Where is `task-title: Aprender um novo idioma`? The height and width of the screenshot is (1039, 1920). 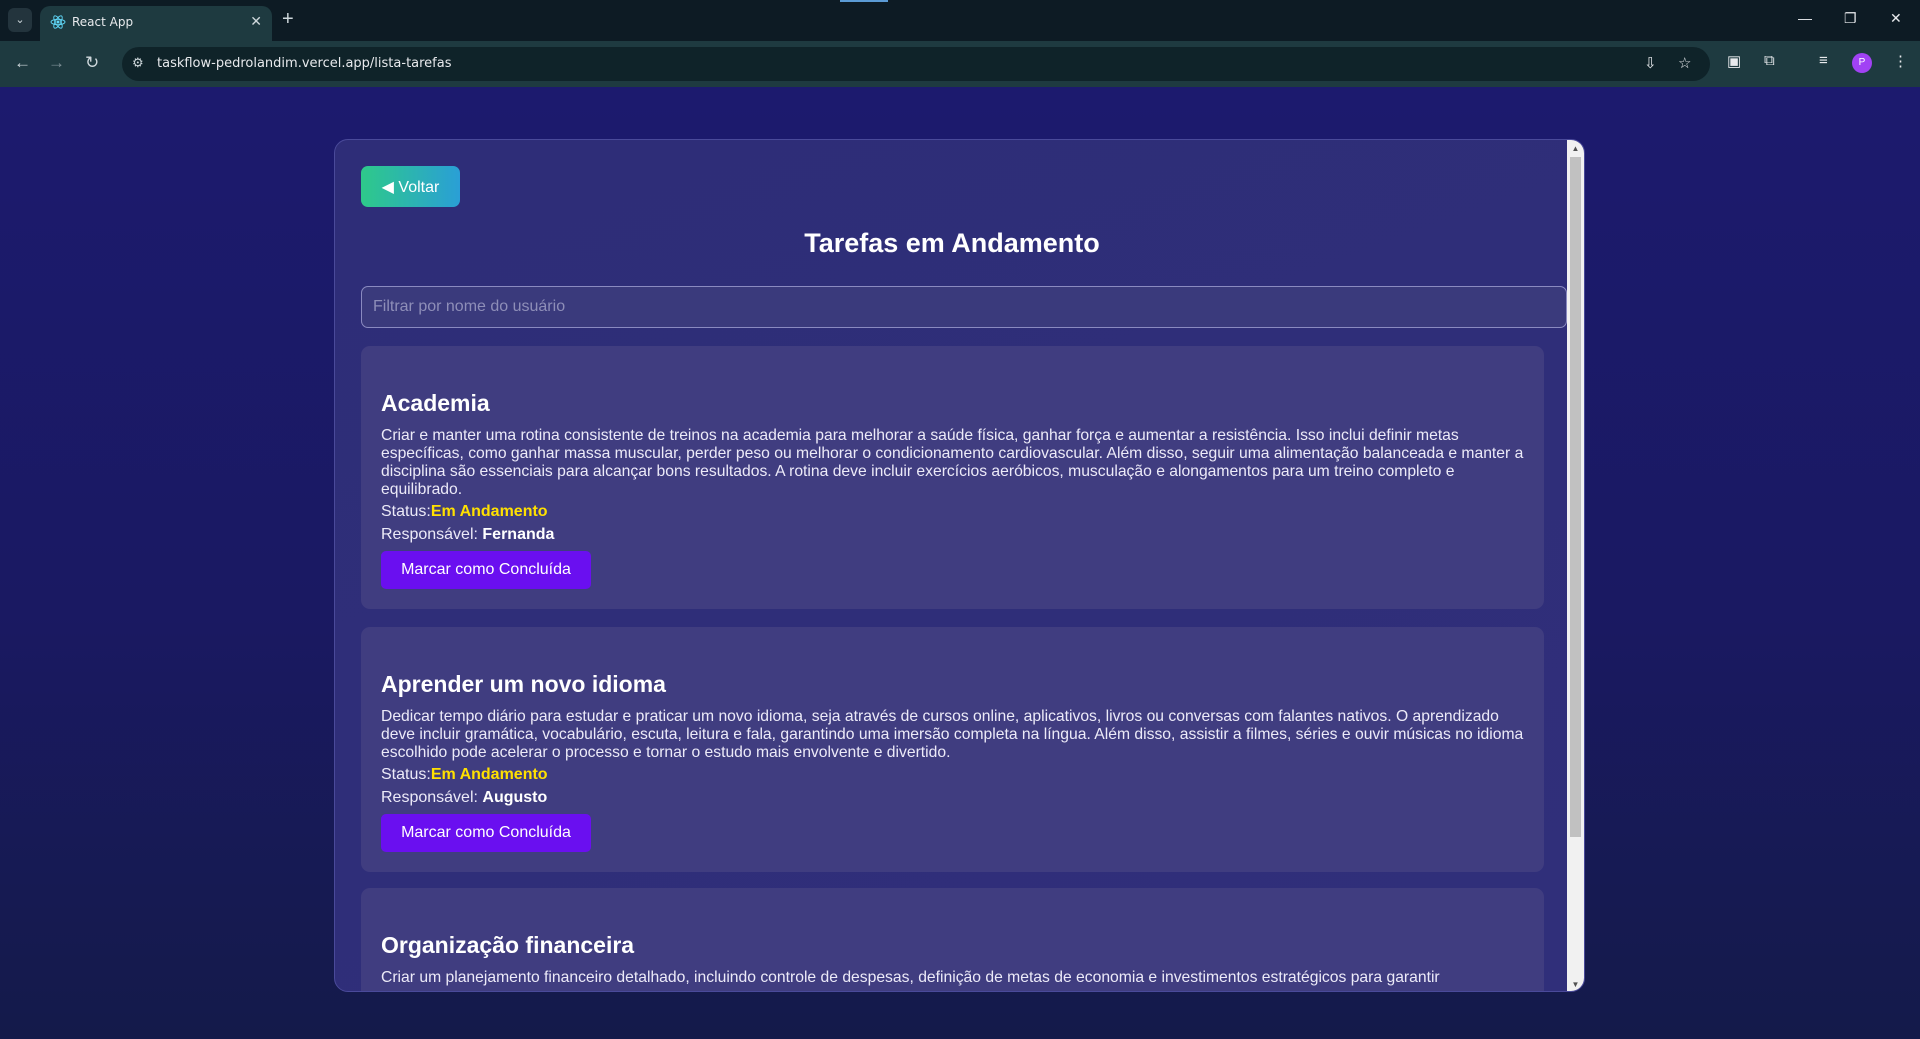
task-title: Aprender um novo idioma is located at coordinates (523, 684).